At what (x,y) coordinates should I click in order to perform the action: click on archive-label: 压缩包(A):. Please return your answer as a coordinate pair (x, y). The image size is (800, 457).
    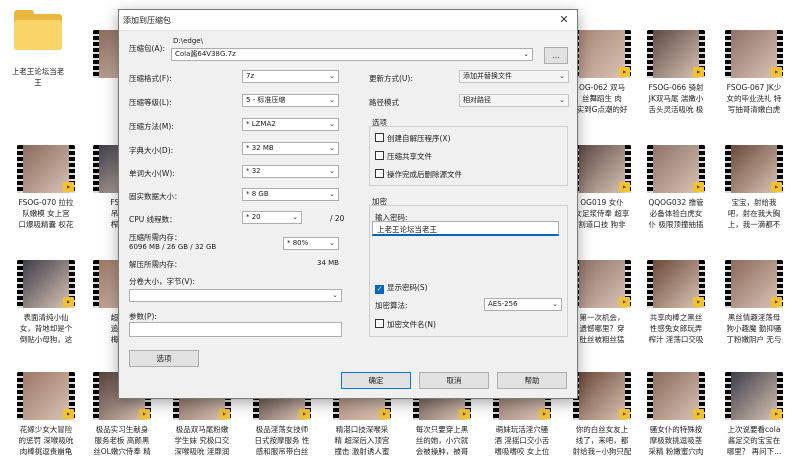
    Looking at the image, I should click on (147, 48).